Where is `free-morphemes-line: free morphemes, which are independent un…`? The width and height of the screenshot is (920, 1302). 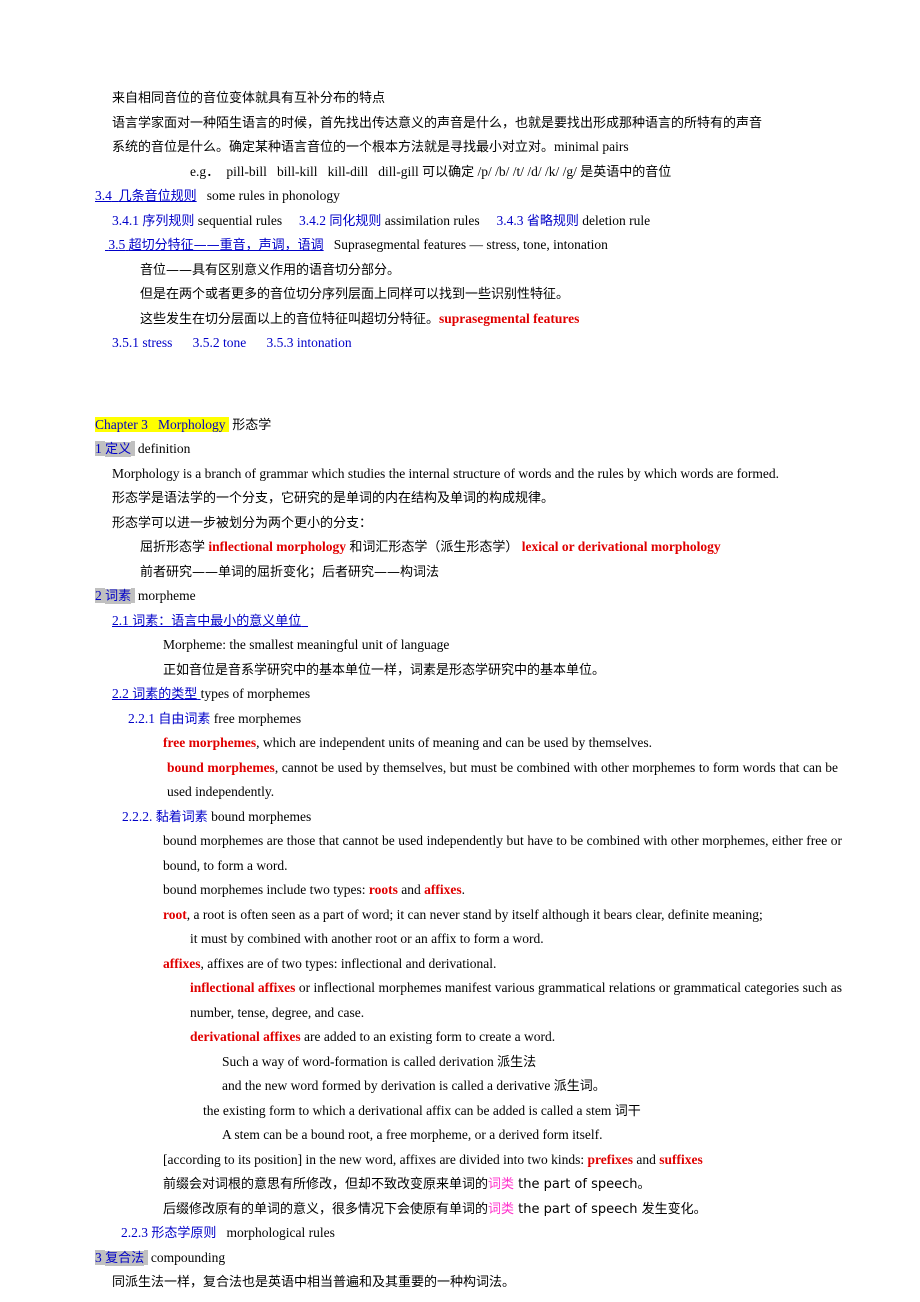 free-morphemes-line: free morphemes, which are independent un… is located at coordinates (407, 742).